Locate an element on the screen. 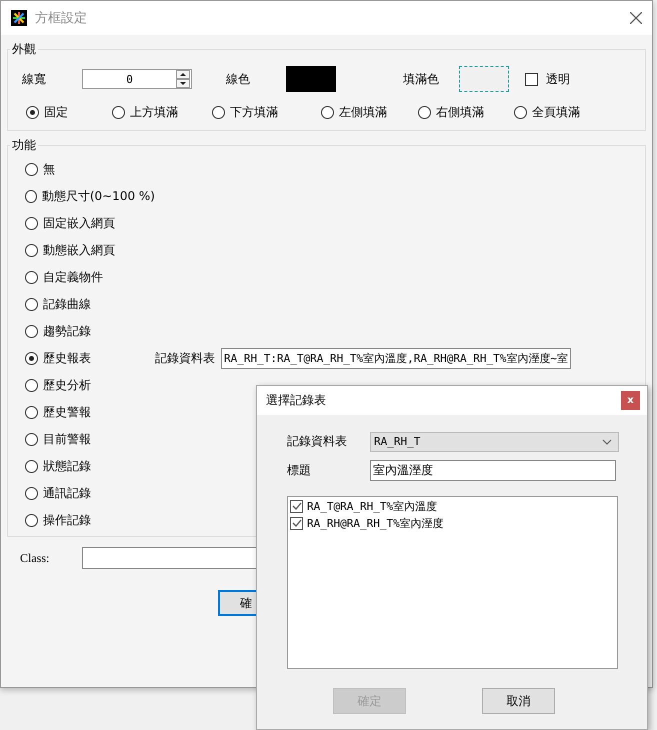 This screenshot has width=657, height=730. field-label: 線色 is located at coordinates (238, 79).